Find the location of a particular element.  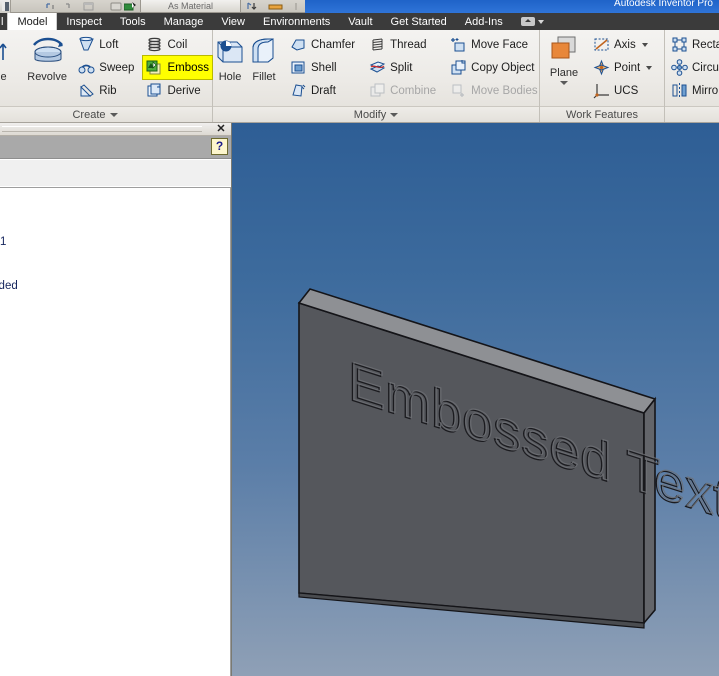

panel-modify-title: Modify is located at coordinates (376, 114).